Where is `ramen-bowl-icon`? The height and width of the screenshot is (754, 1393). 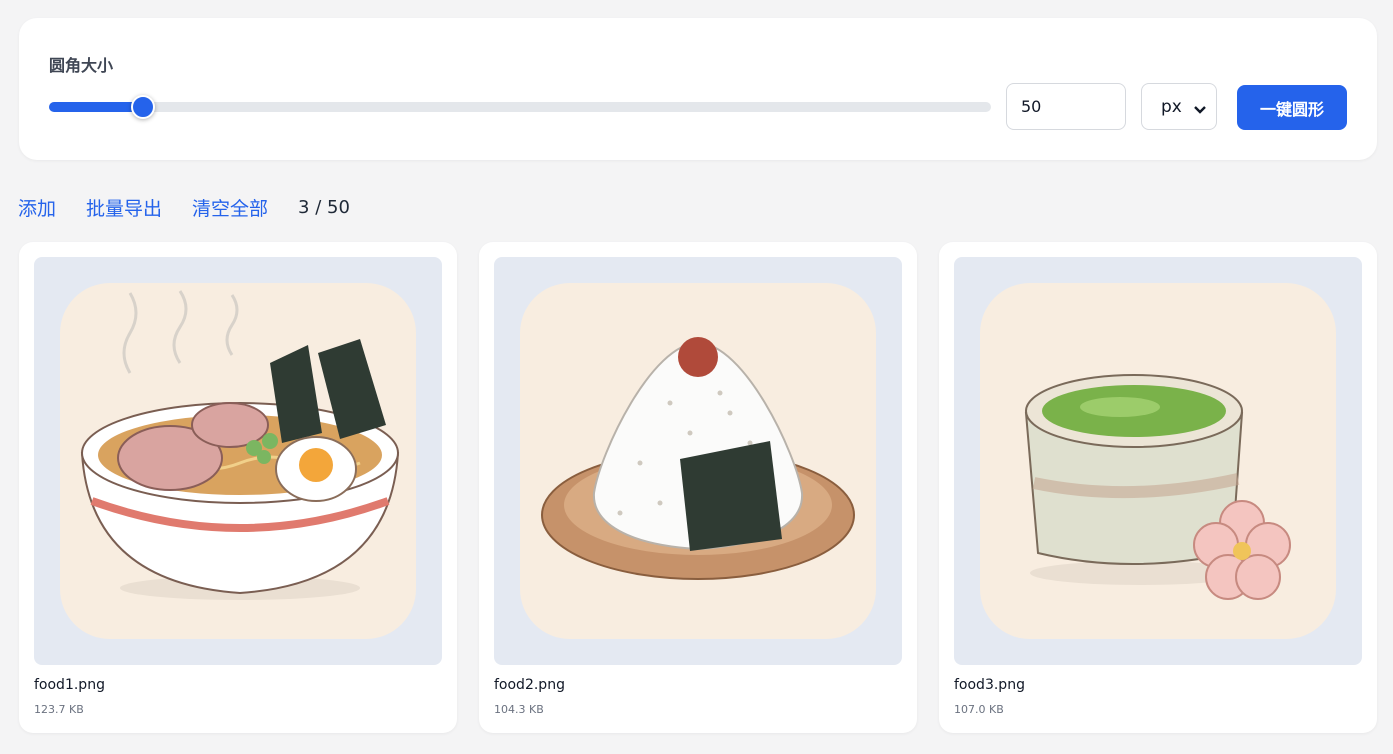 ramen-bowl-icon is located at coordinates (238, 461).